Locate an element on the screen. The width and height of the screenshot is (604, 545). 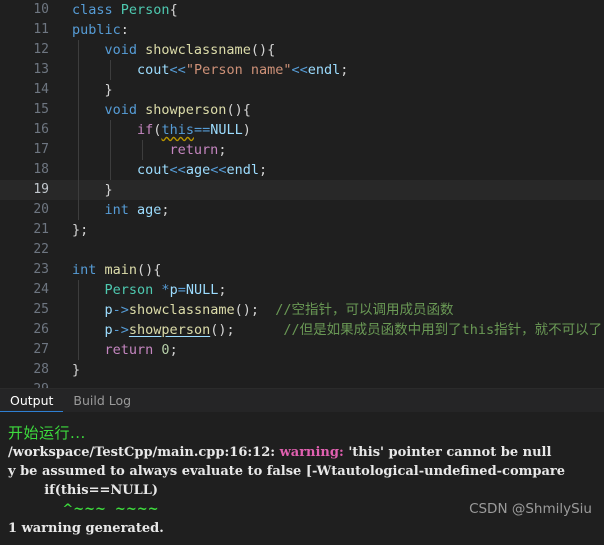
code-text: cout<<age<<endl; is located at coordinates (169, 170).